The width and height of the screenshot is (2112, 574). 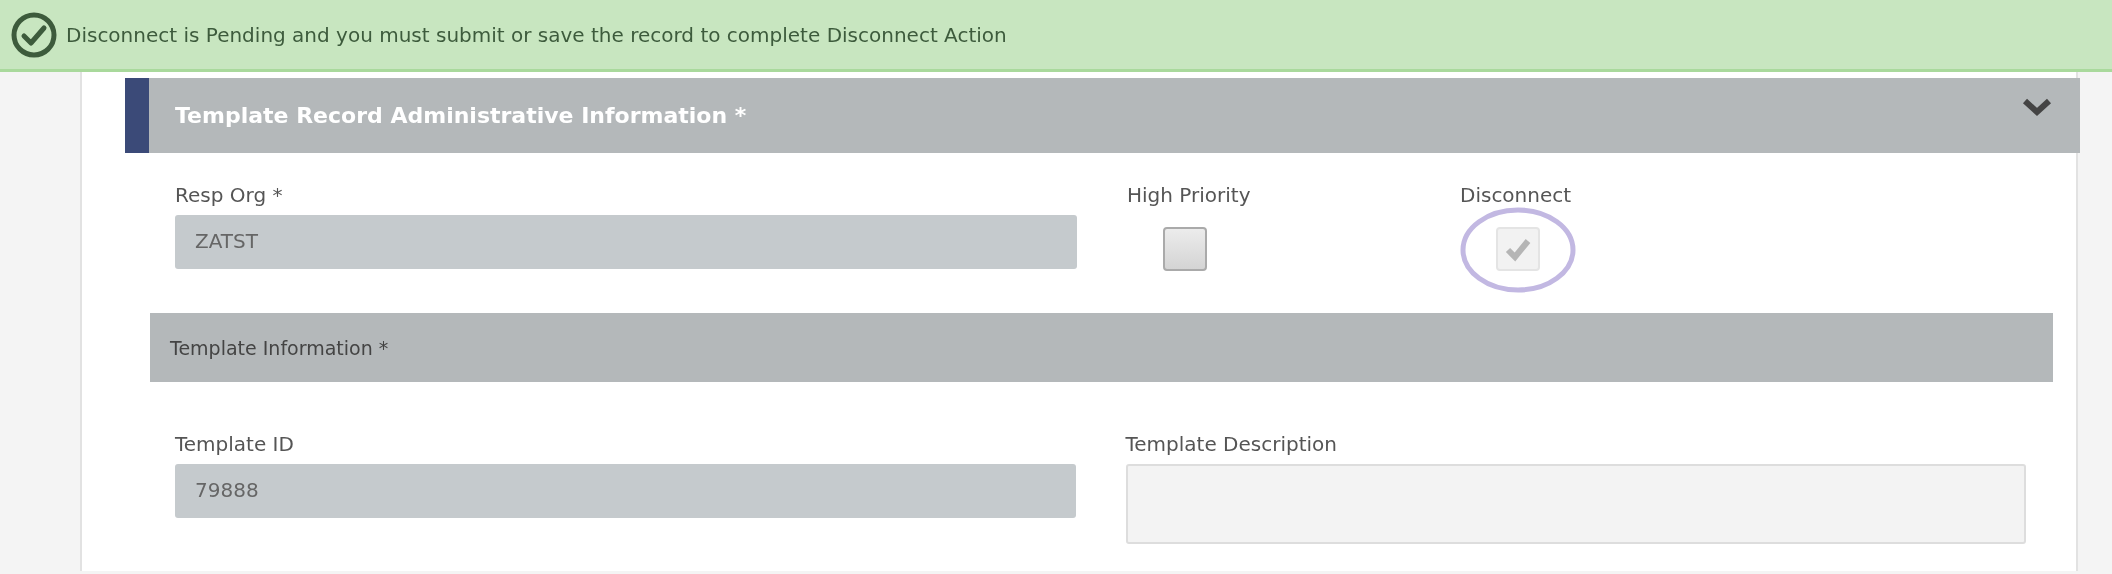 I want to click on chevron-icon, so click(x=2037, y=106).